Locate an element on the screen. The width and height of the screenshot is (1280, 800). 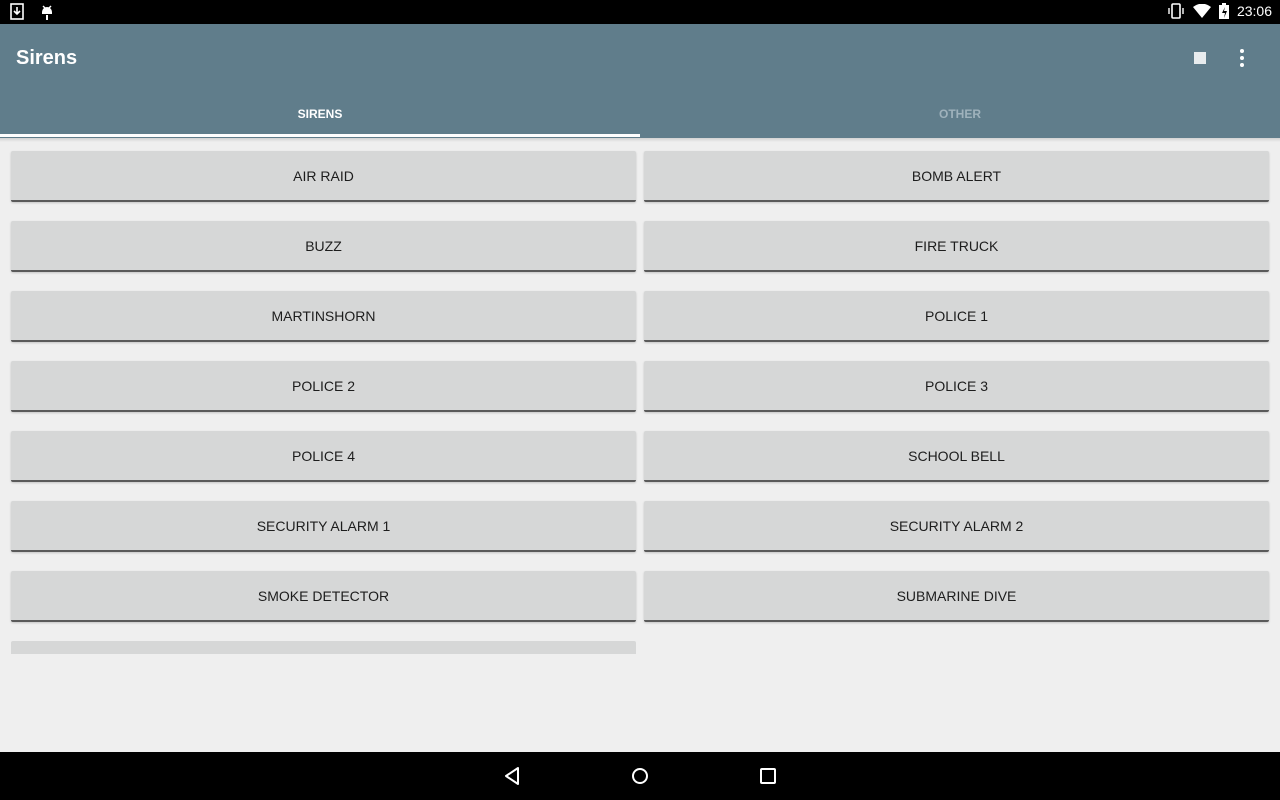
smoke-detector-button: SMOKE DETECTOR is located at coordinates (323, 596).